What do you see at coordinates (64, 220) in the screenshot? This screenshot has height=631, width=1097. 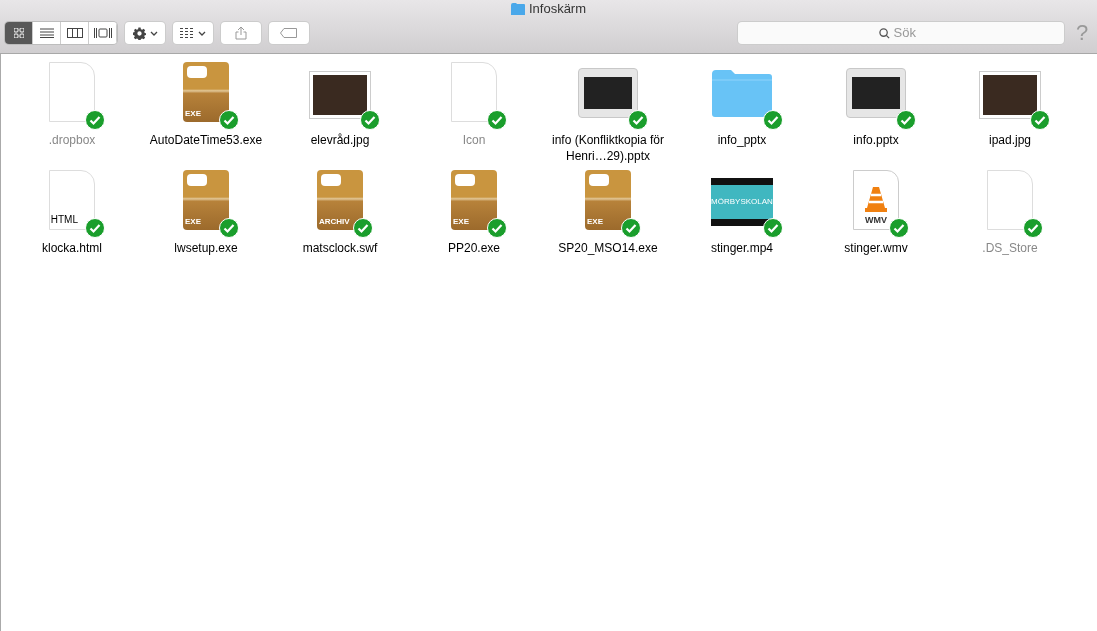 I see `file-type-label: HTML` at bounding box center [64, 220].